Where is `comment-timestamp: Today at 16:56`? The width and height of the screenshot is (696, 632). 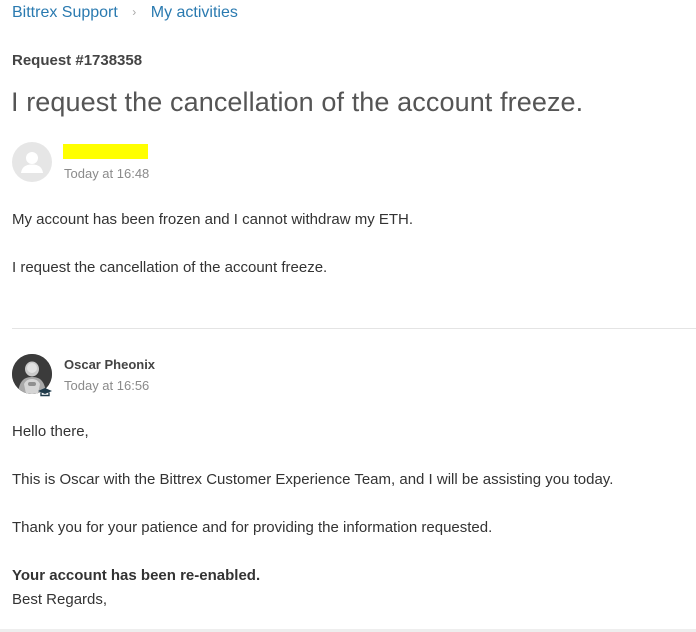 comment-timestamp: Today at 16:56 is located at coordinates (107, 385).